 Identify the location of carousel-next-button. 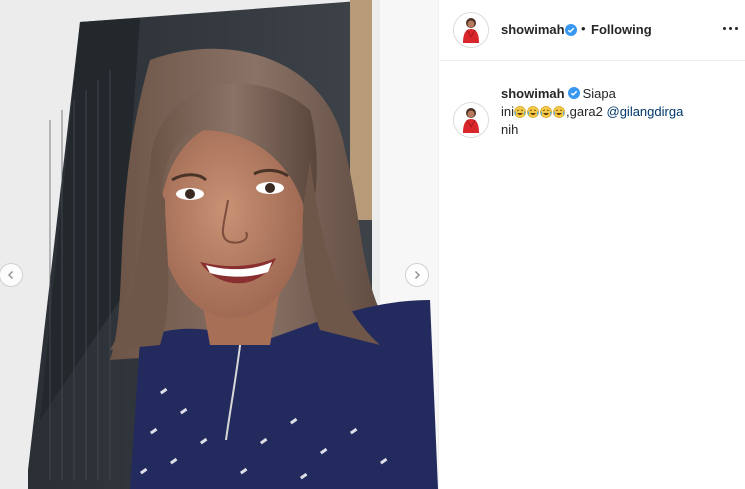
(417, 275).